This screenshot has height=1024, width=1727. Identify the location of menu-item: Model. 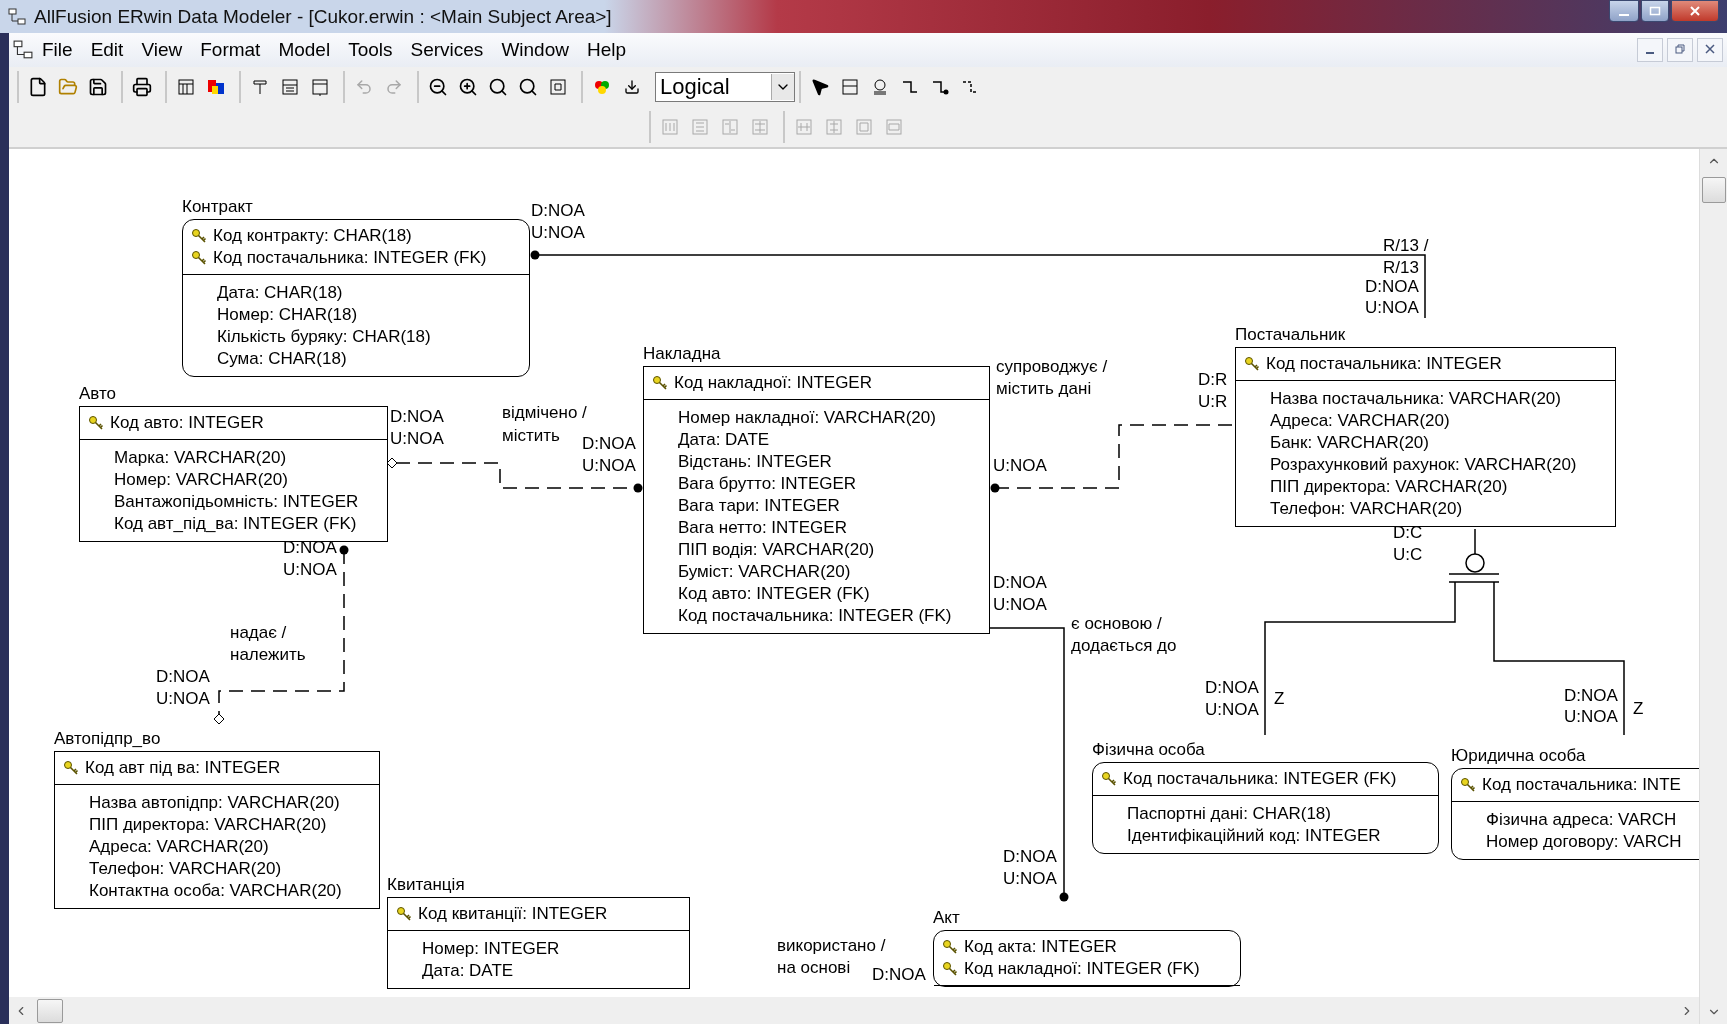
(304, 50).